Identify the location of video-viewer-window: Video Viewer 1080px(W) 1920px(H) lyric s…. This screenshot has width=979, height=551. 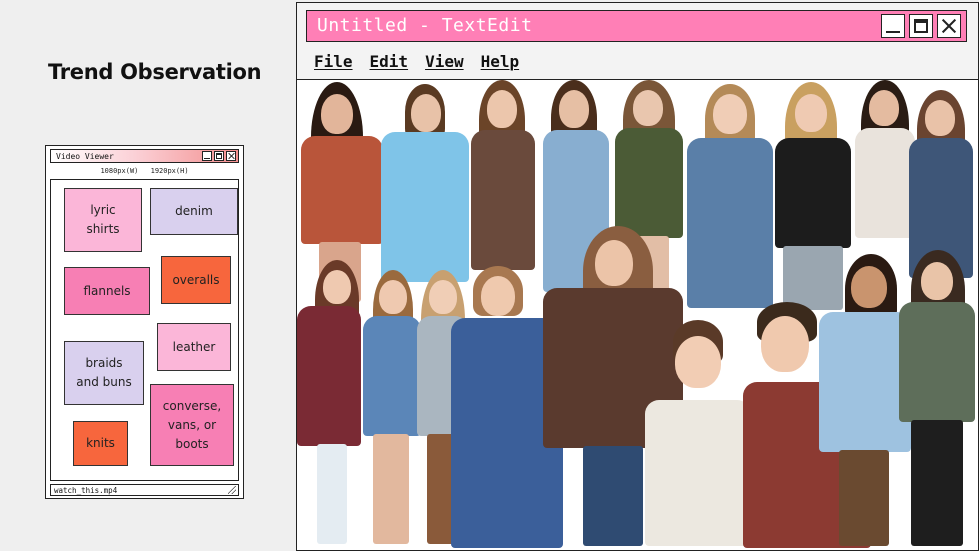
(144, 322).